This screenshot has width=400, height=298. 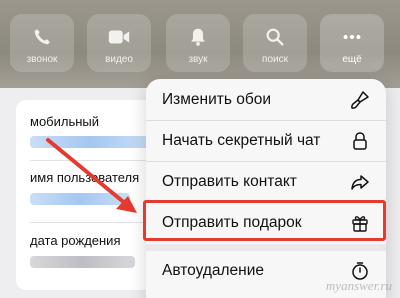 I want to click on menu-item-change-wallpaper: Изменить обои, so click(x=266, y=100).